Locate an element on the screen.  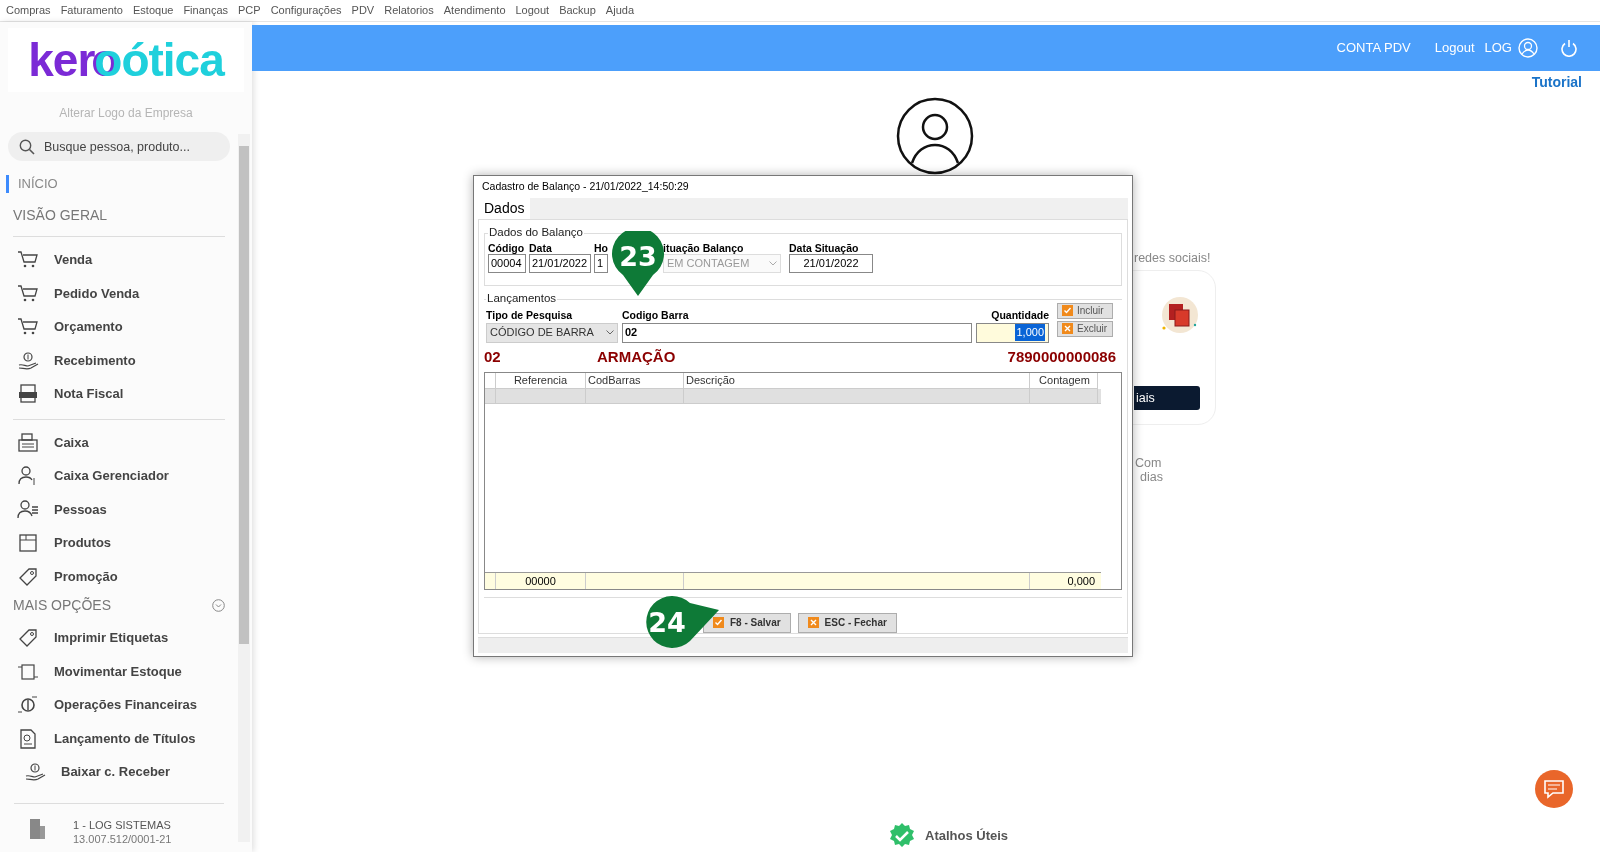
menu-item: Finanças is located at coordinates (205, 10).